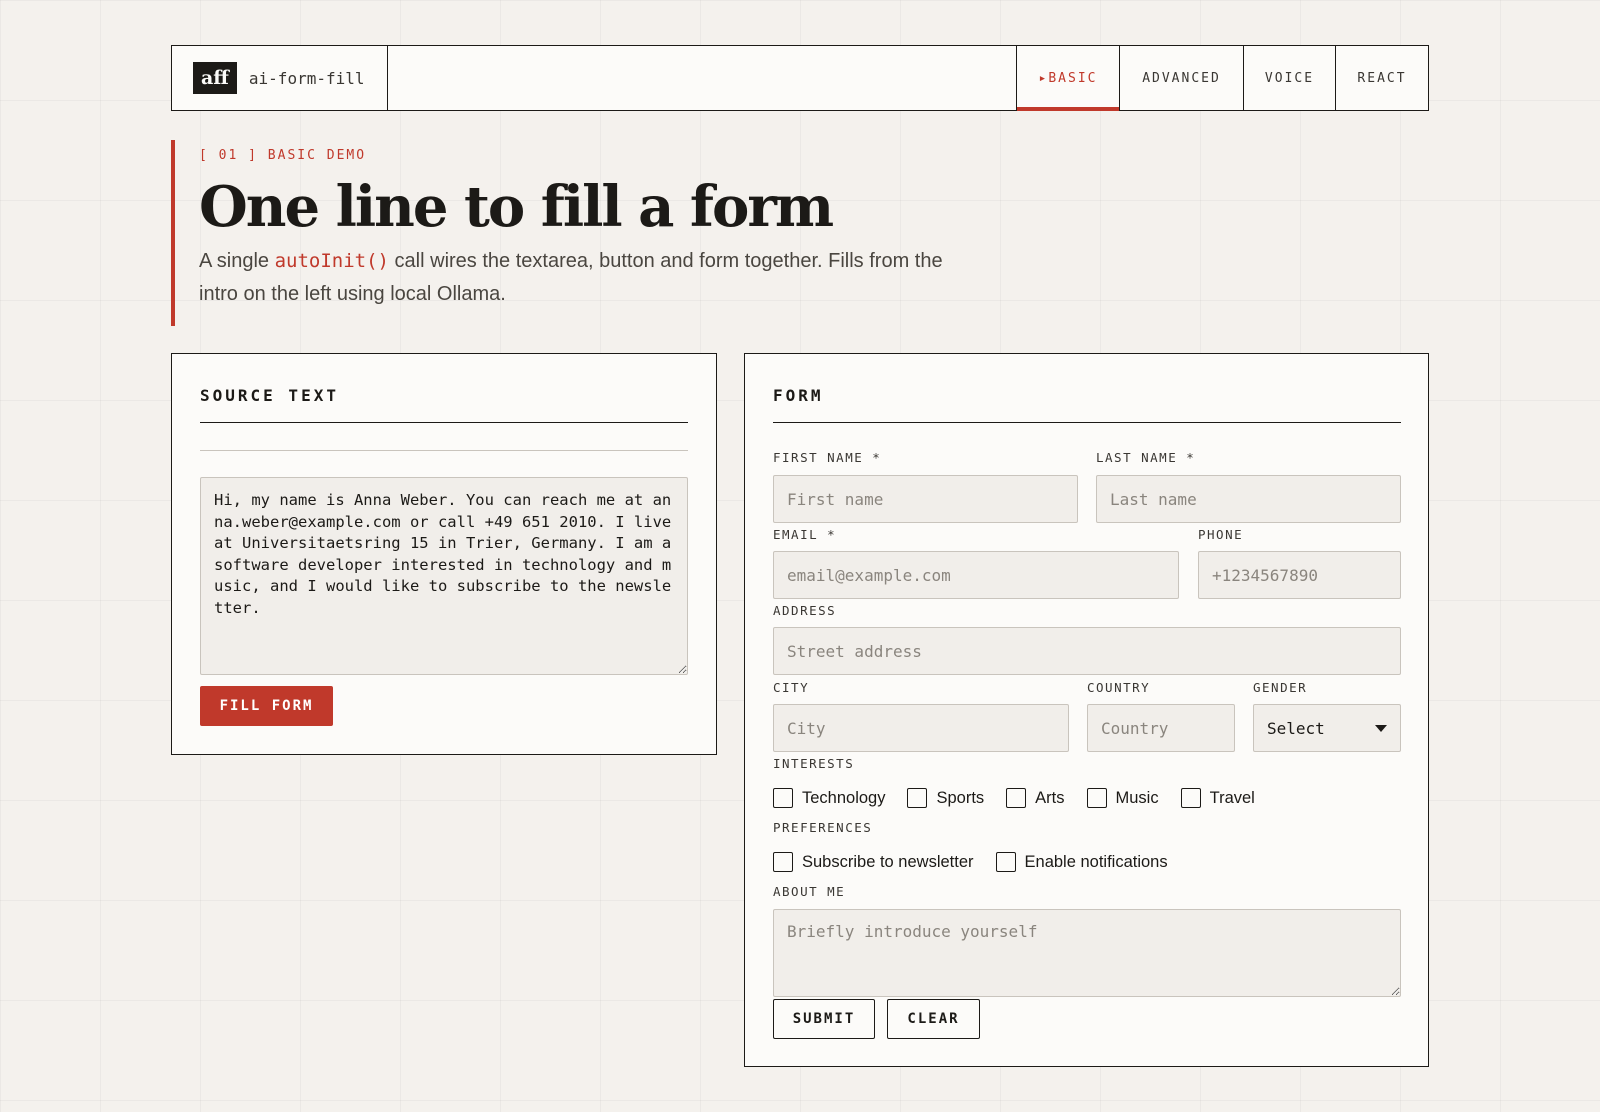 The image size is (1600, 1112). Describe the element at coordinates (1087, 651) in the screenshot. I see `address-input` at that location.